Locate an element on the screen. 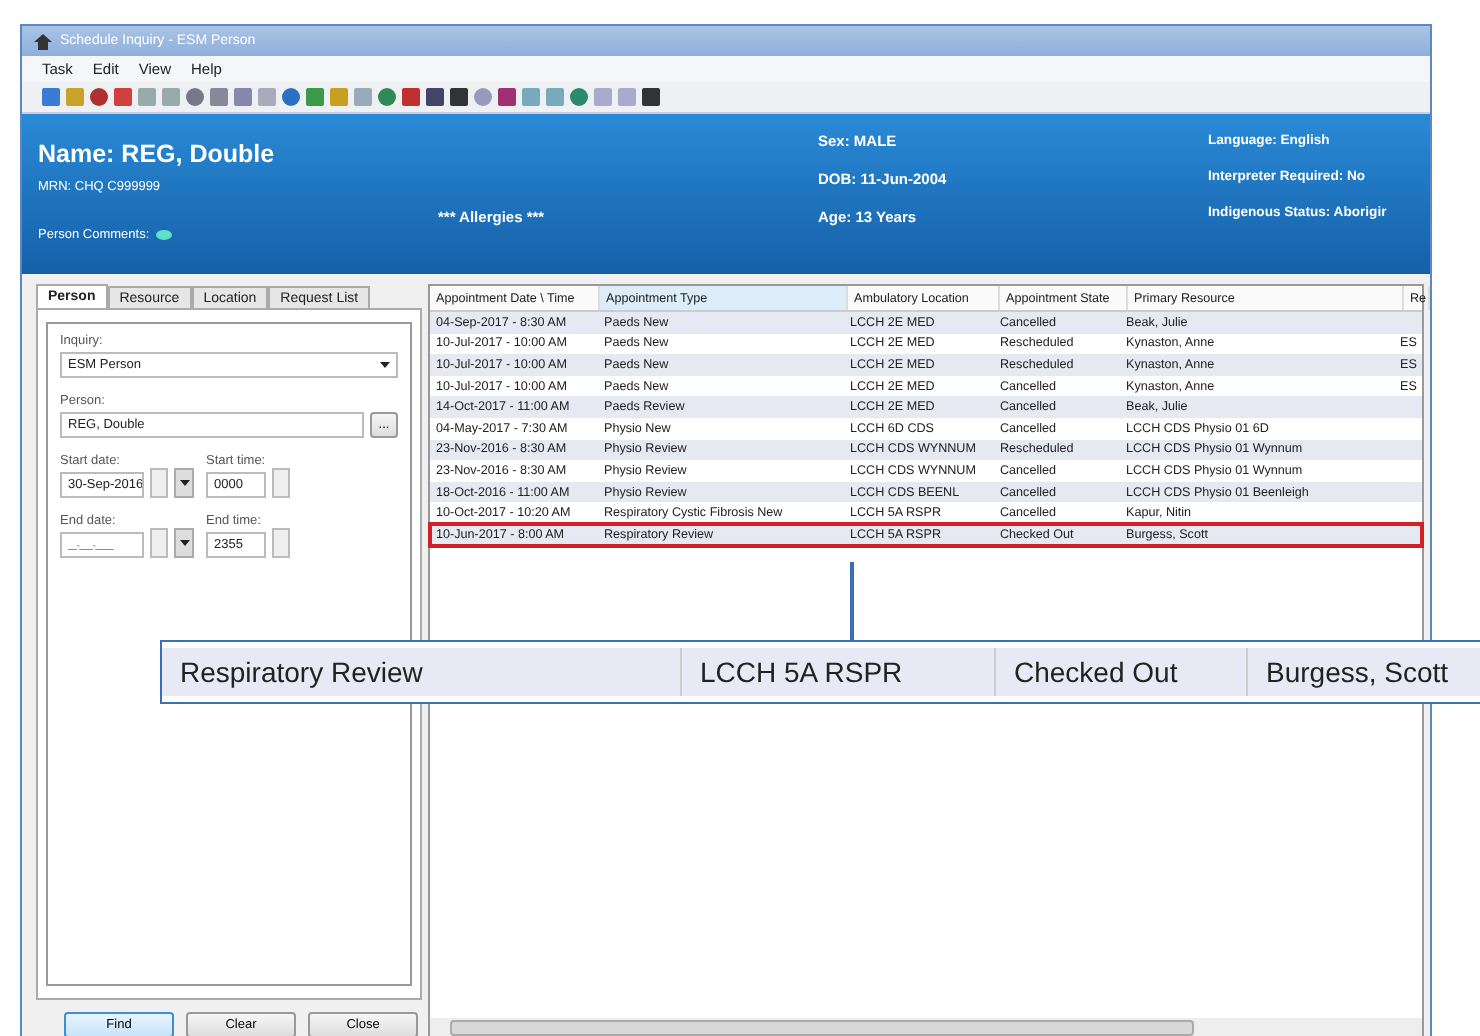  magnified-cell: Respiratory Review is located at coordinates (422, 672).